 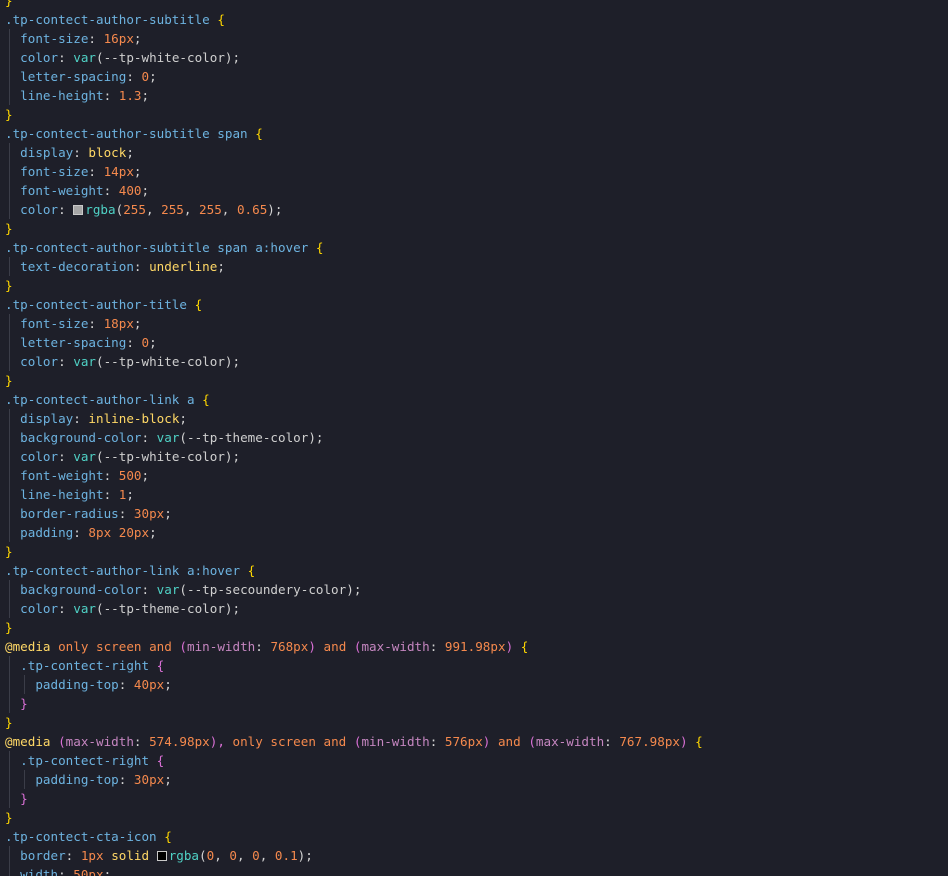 I want to click on code-line: display: block;, so click(x=474, y=152).